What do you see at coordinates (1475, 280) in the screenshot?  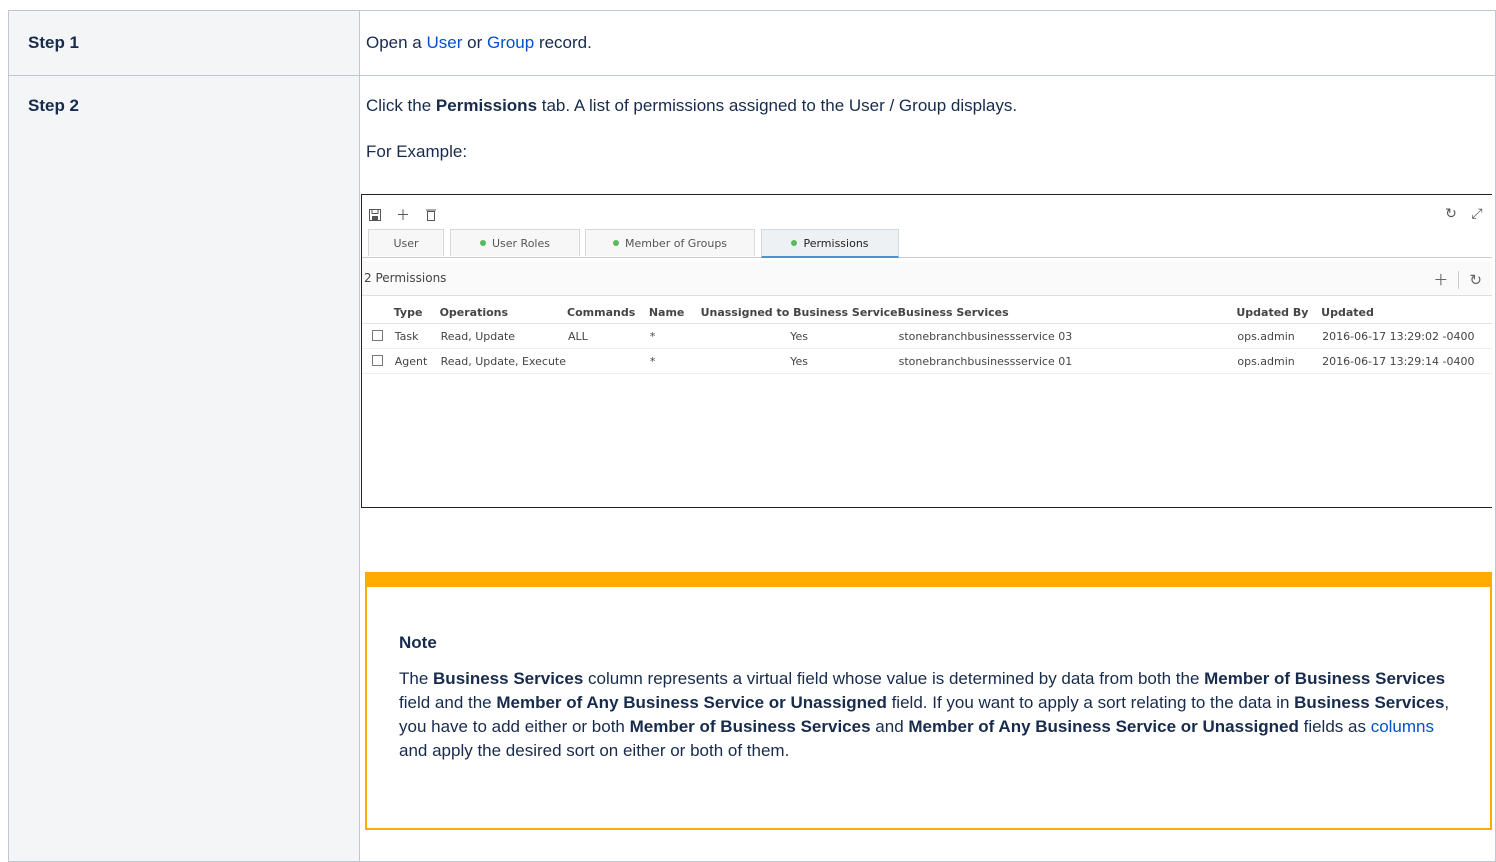 I see `refresh-permissions-icon: ↻` at bounding box center [1475, 280].